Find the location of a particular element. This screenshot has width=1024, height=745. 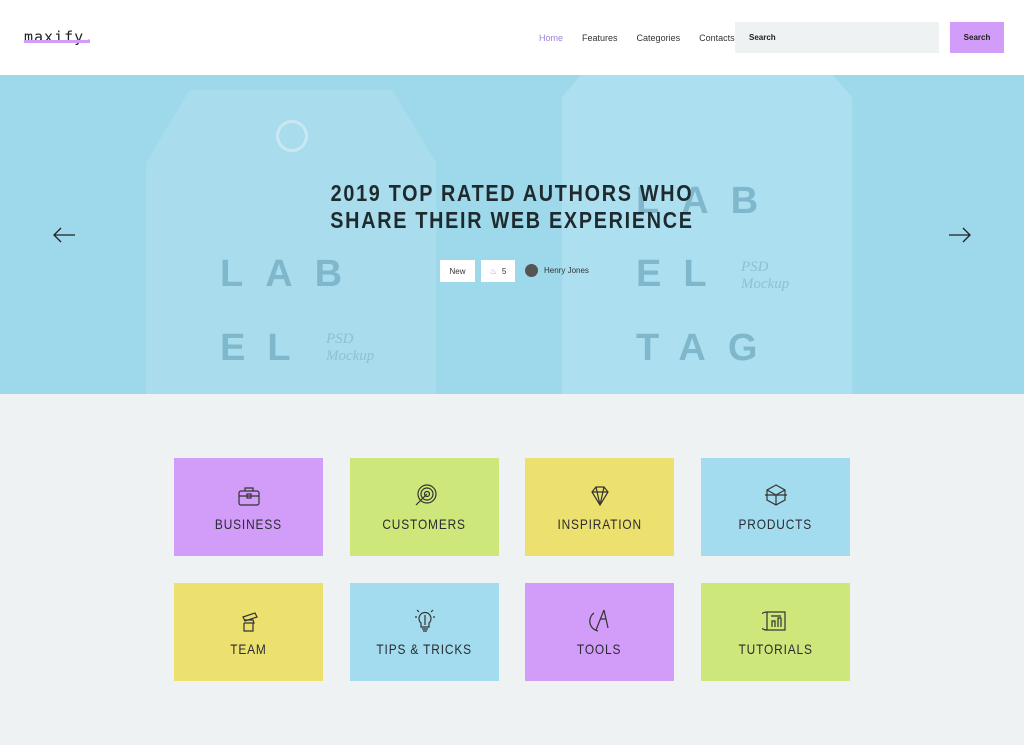

category-label: TIPS & TRICKS is located at coordinates (424, 649).